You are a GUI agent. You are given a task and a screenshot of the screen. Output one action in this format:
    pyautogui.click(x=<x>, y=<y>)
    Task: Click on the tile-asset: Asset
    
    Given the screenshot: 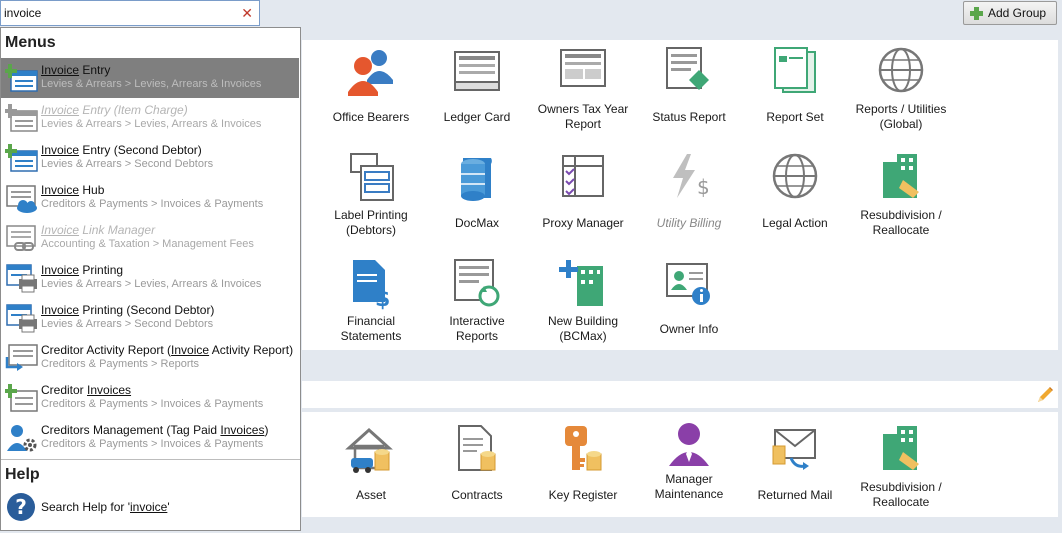 What is the action you would take?
    pyautogui.click(x=371, y=472)
    